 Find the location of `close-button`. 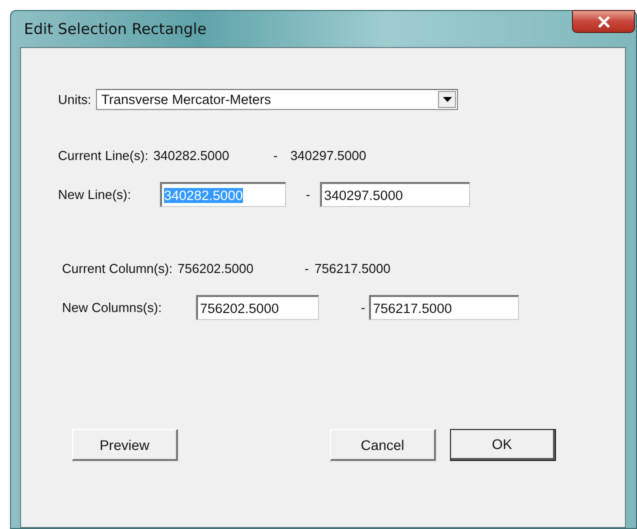

close-button is located at coordinates (603, 21).